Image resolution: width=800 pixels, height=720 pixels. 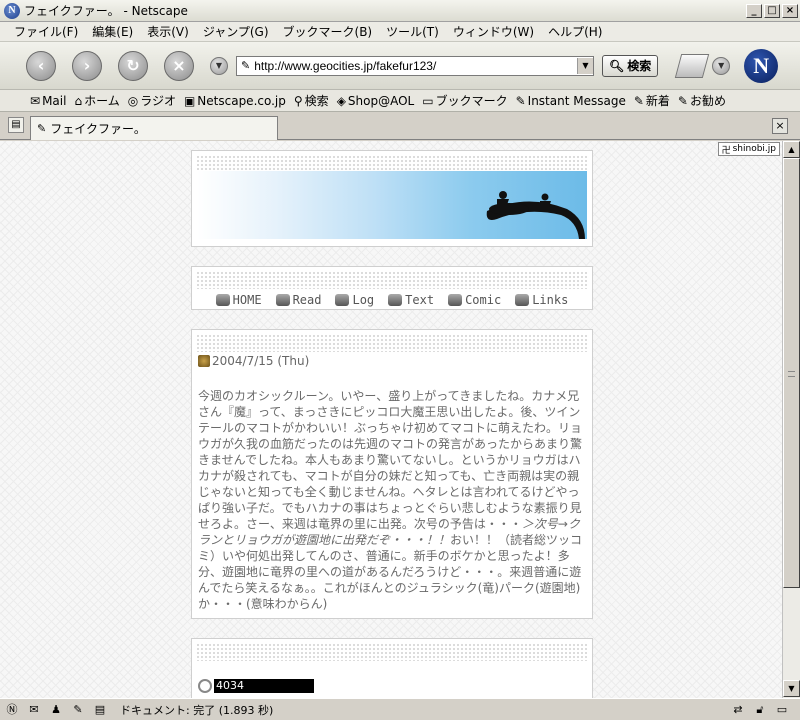 What do you see at coordinates (392, 205) in the screenshot?
I see `banner-image` at bounding box center [392, 205].